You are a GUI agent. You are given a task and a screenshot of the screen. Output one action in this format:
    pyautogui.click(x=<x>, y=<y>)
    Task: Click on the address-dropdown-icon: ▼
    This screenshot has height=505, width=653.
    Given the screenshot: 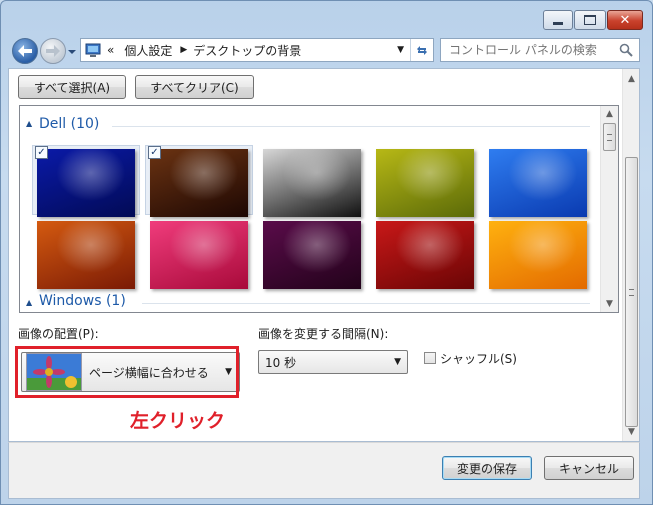 What is the action you would take?
    pyautogui.click(x=400, y=50)
    